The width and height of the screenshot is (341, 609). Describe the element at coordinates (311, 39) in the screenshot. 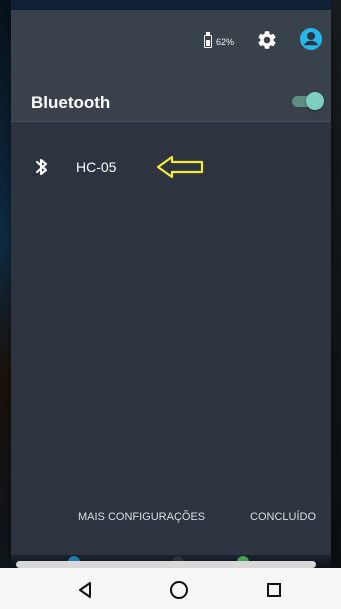

I see `account-icon` at that location.